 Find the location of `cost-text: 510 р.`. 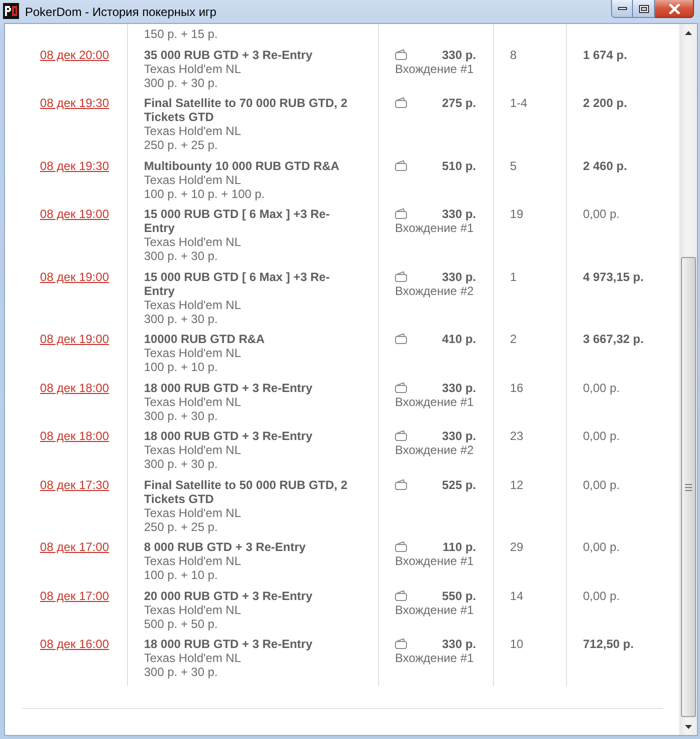

cost-text: 510 р. is located at coordinates (459, 165).